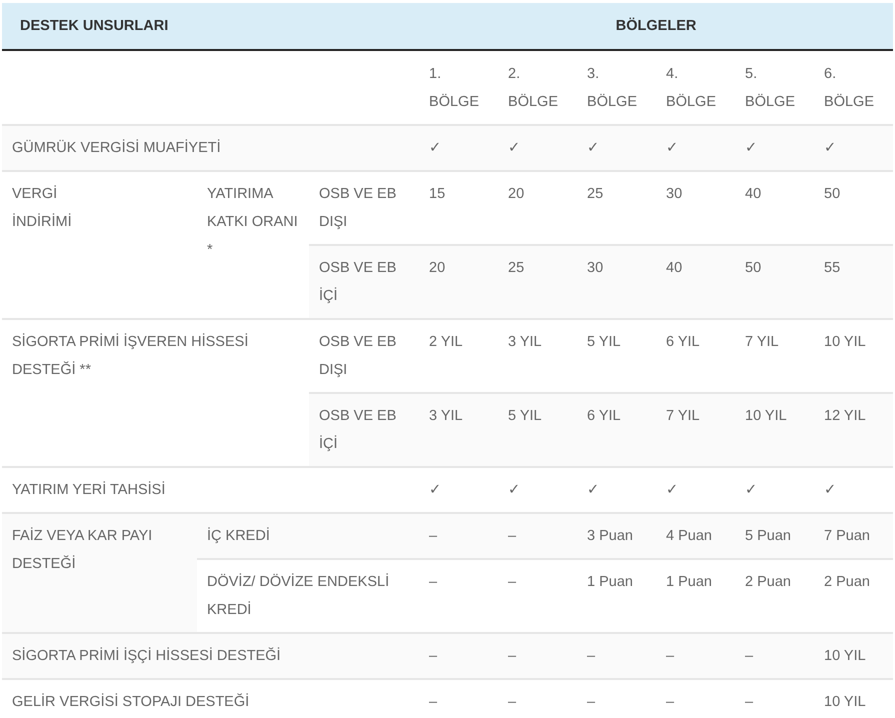  What do you see at coordinates (774, 536) in the screenshot?
I see `table-cell: 5 Puan` at bounding box center [774, 536].